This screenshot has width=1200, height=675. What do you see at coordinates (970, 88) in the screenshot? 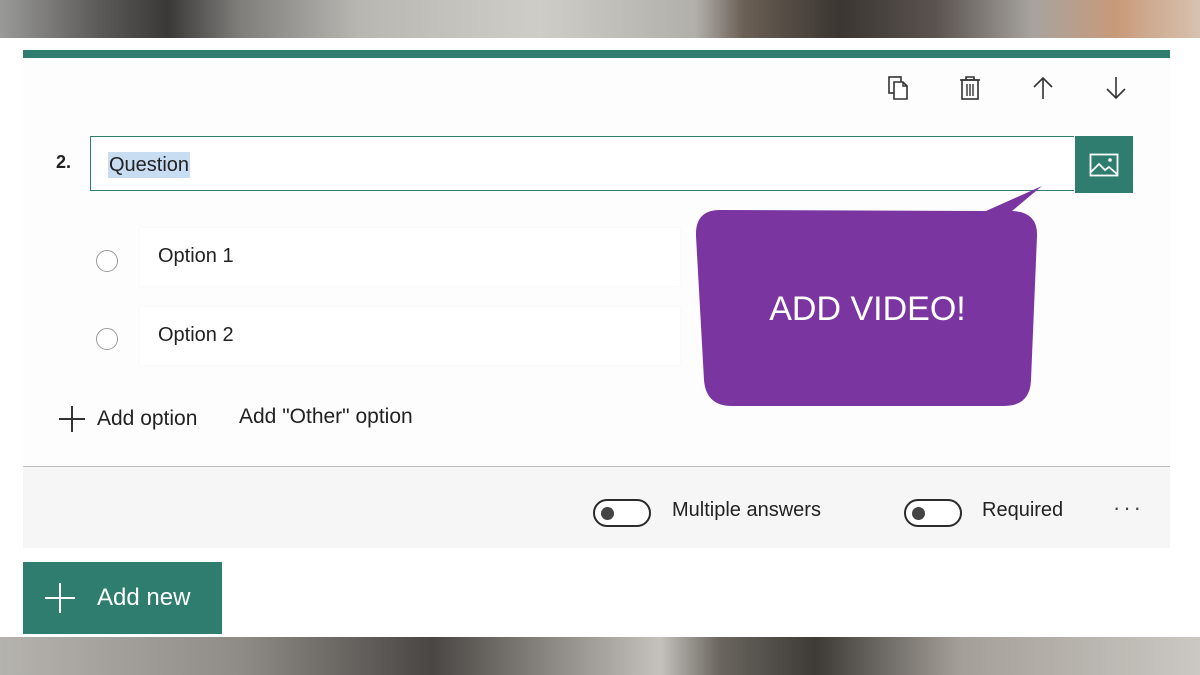
I see `delete-icon` at bounding box center [970, 88].